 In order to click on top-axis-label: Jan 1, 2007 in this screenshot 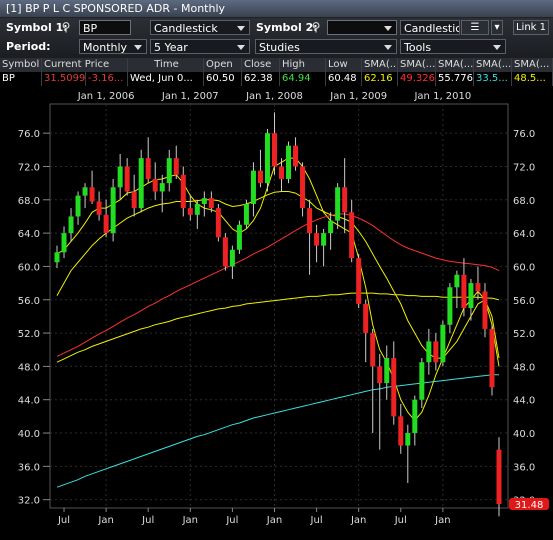, I will do `click(190, 96)`.